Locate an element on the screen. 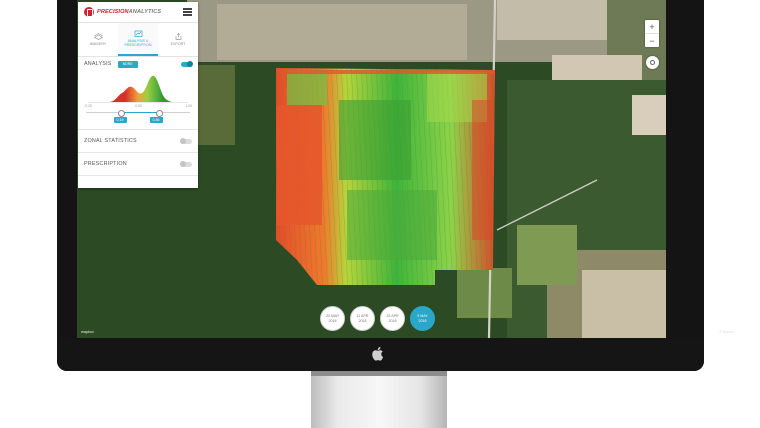  export-icon is located at coordinates (178, 36).